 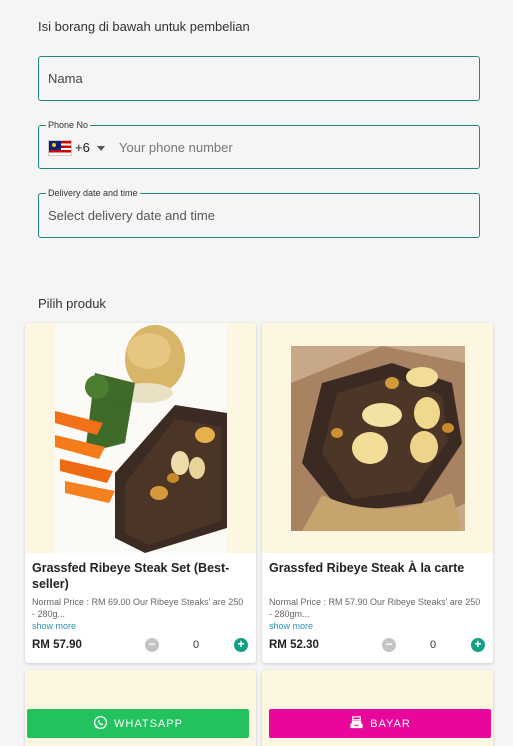 What do you see at coordinates (93, 193) in the screenshot?
I see `delivery-label: Delivery date and time` at bounding box center [93, 193].